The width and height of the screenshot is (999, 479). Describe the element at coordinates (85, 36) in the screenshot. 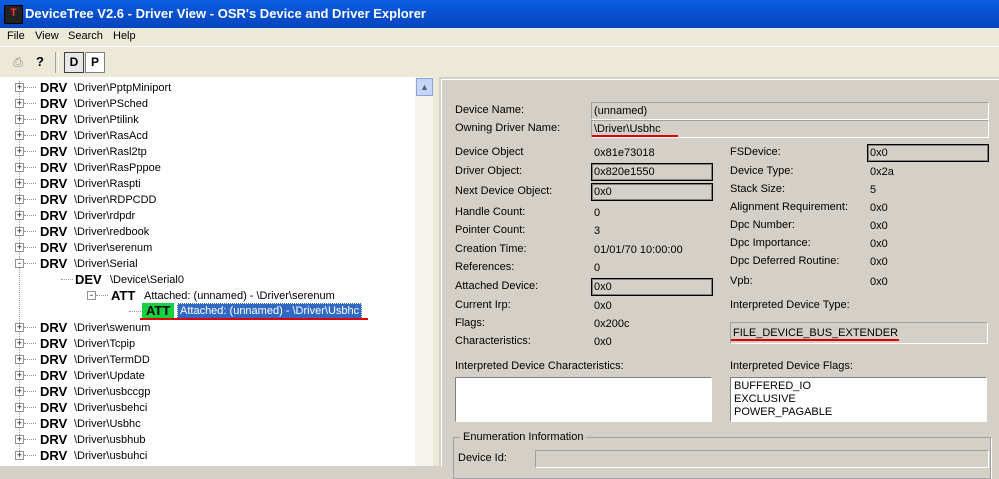

I see `menu-search: Search` at that location.